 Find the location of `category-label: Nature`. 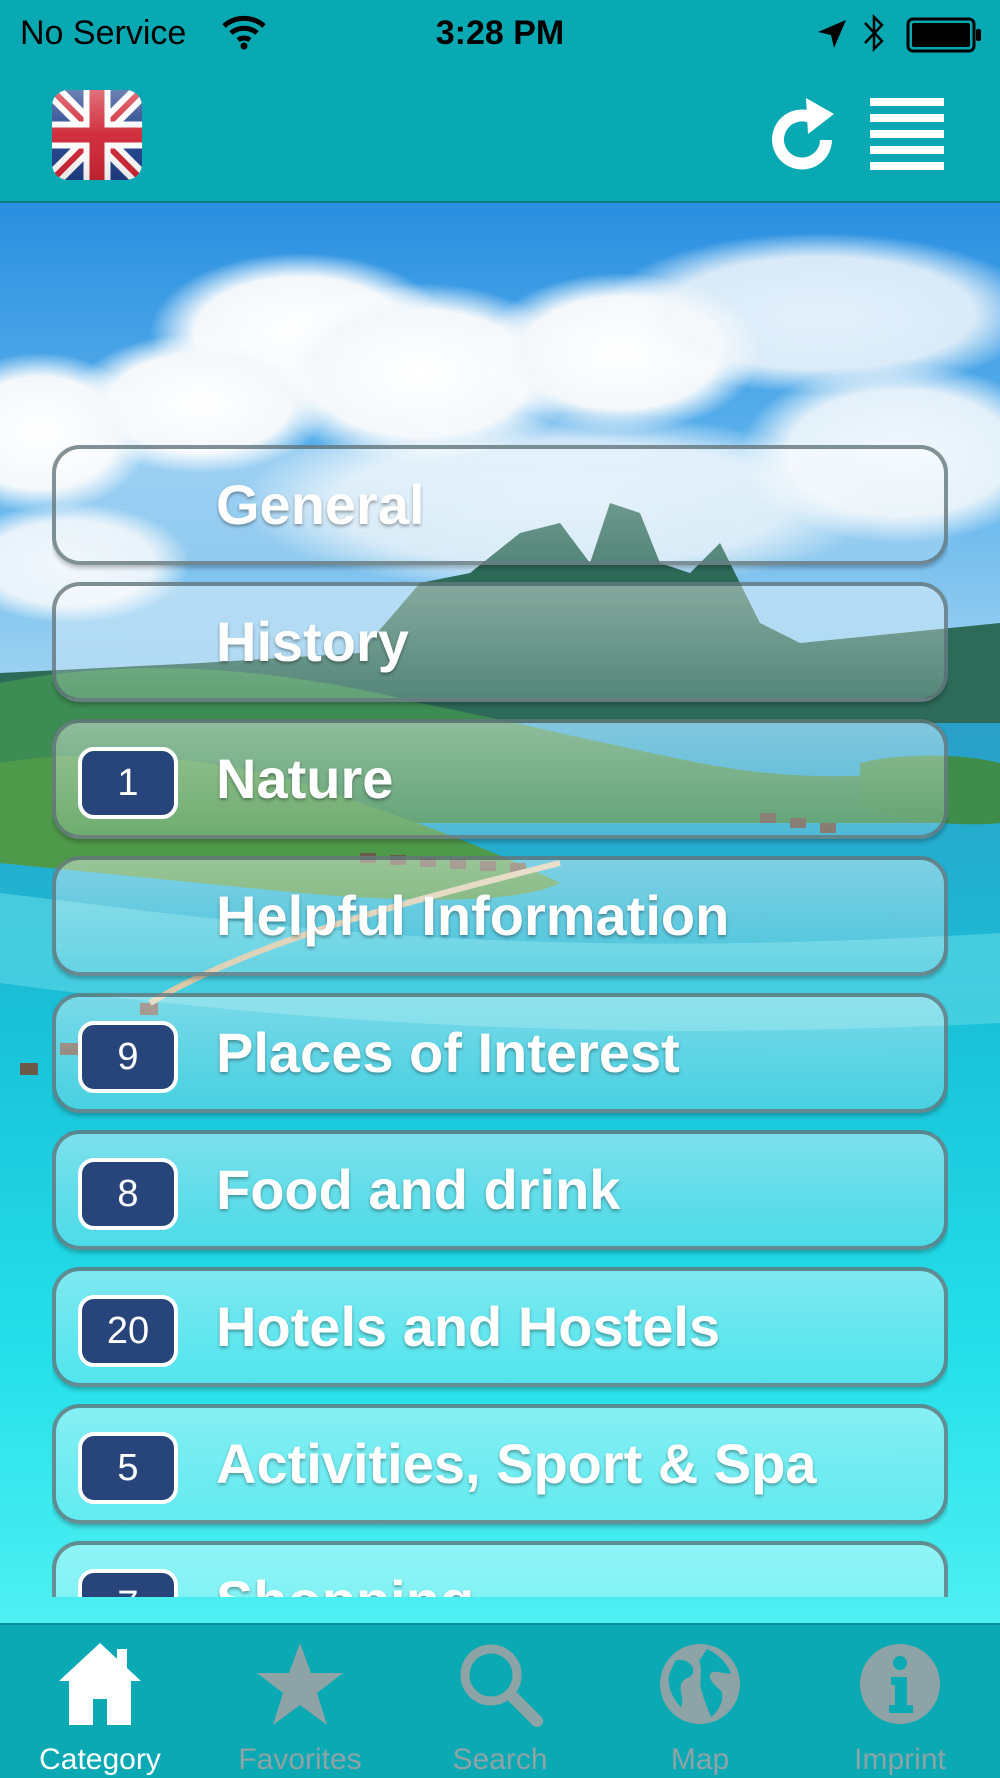

category-label: Nature is located at coordinates (305, 778).